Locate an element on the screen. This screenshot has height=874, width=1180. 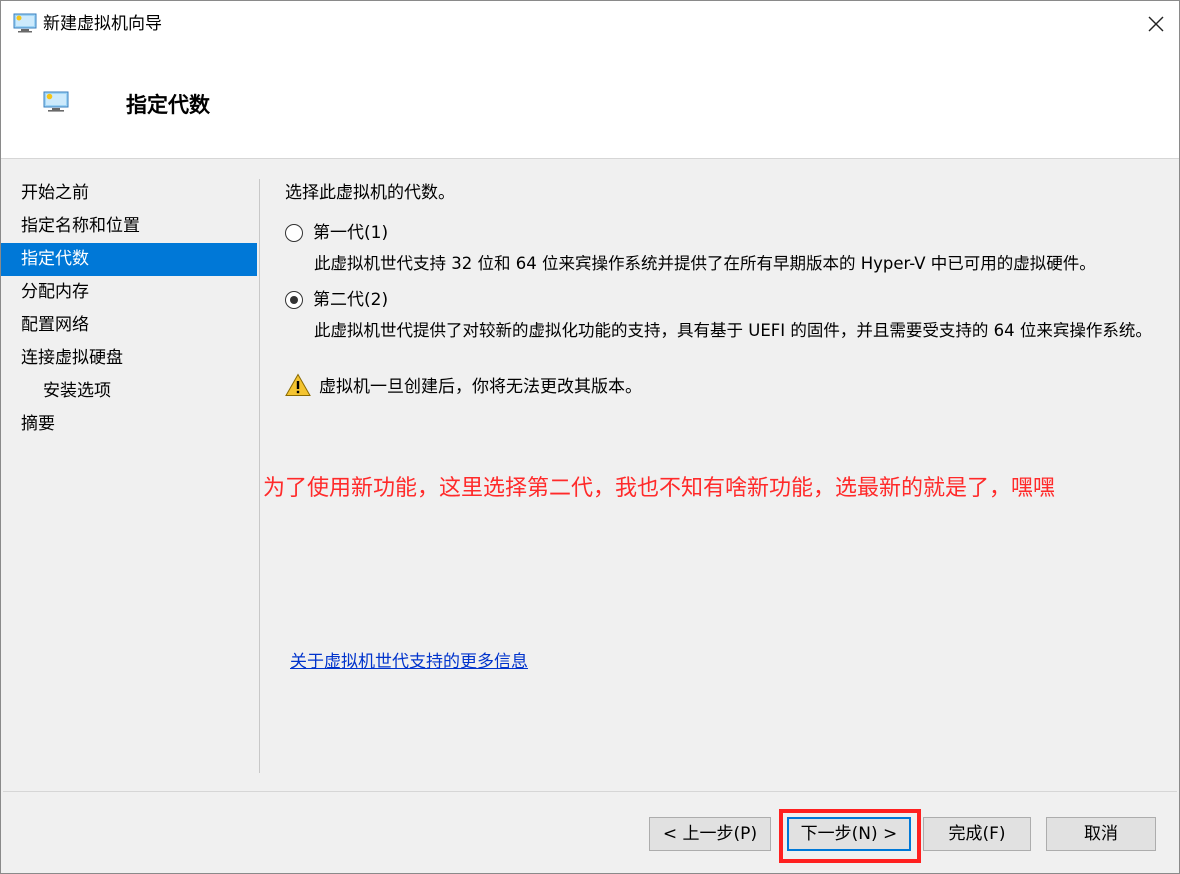
more-info-link: 关于虚拟机世代支持的更多信息 is located at coordinates (409, 662).